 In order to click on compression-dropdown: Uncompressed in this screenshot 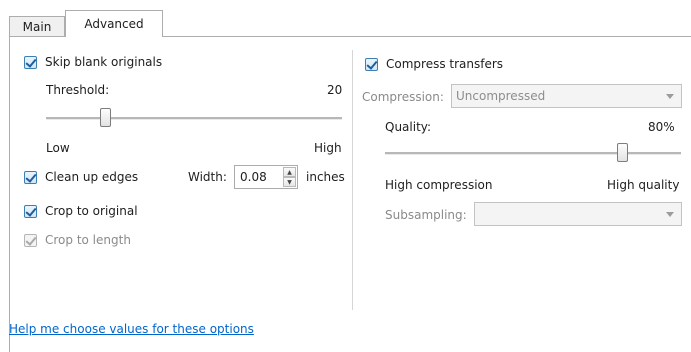, I will do `click(566, 96)`.